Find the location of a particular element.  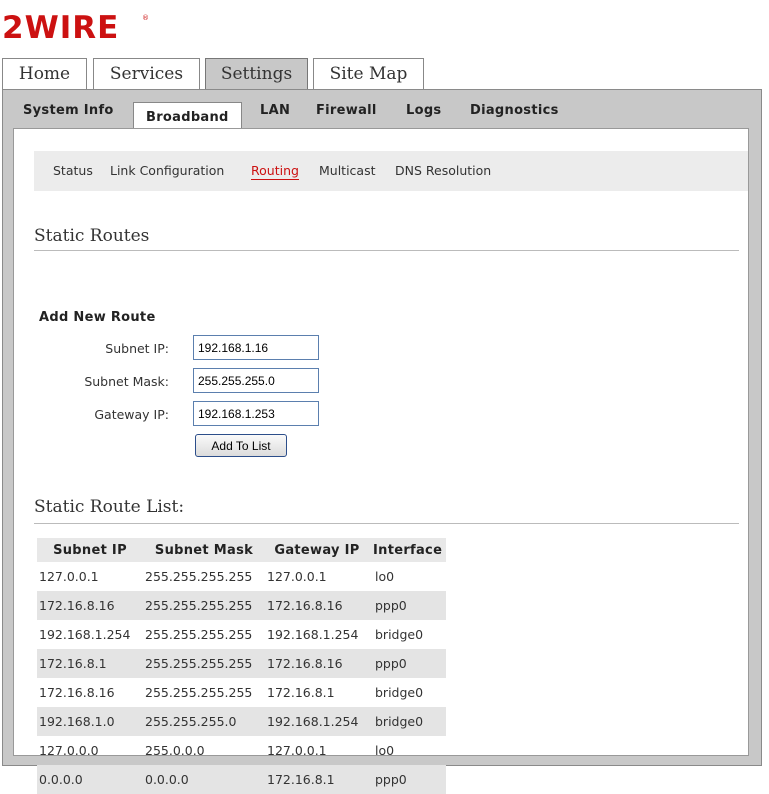

add-to-list-button: Add To List is located at coordinates (241, 445).